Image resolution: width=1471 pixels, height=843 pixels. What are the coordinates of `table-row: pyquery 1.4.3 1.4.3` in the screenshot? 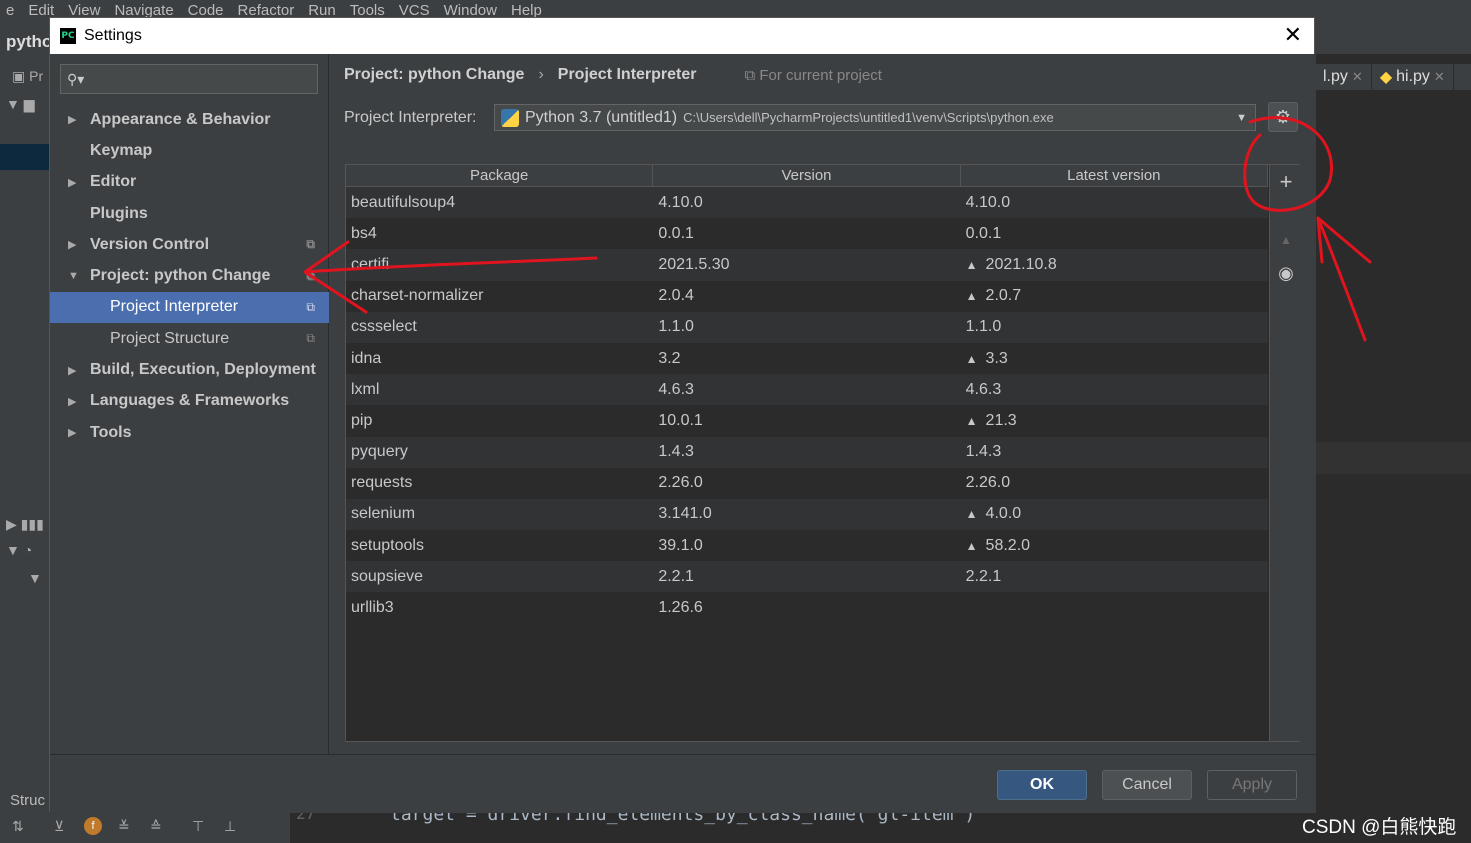 It's located at (807, 452).